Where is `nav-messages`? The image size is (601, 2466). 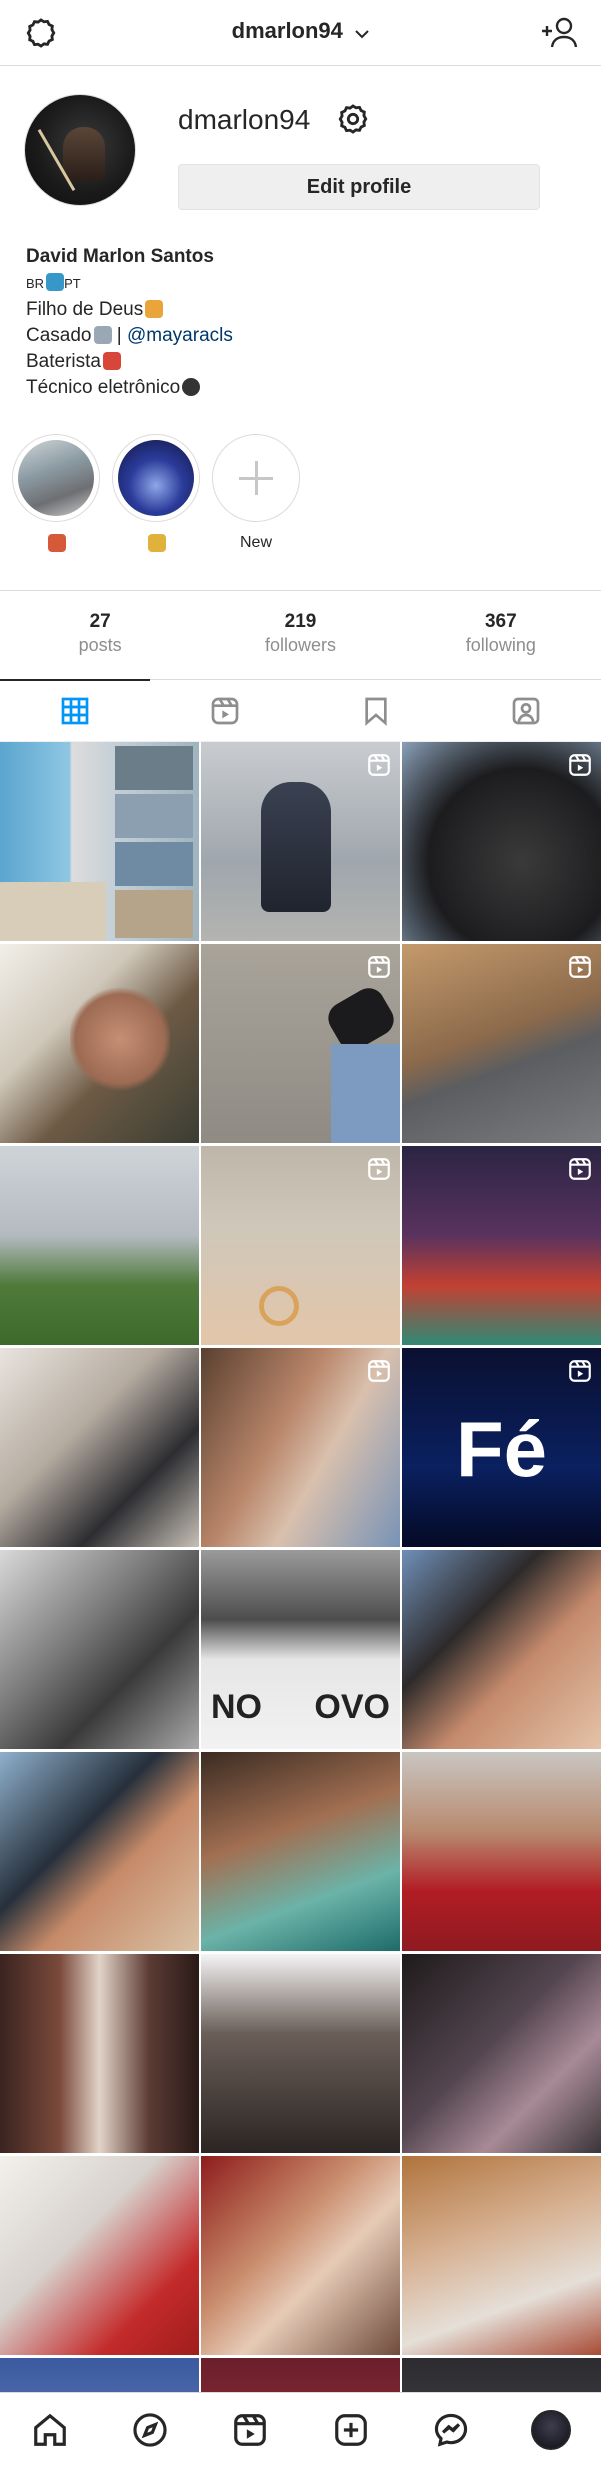
nav-messages is located at coordinates (451, 2429).